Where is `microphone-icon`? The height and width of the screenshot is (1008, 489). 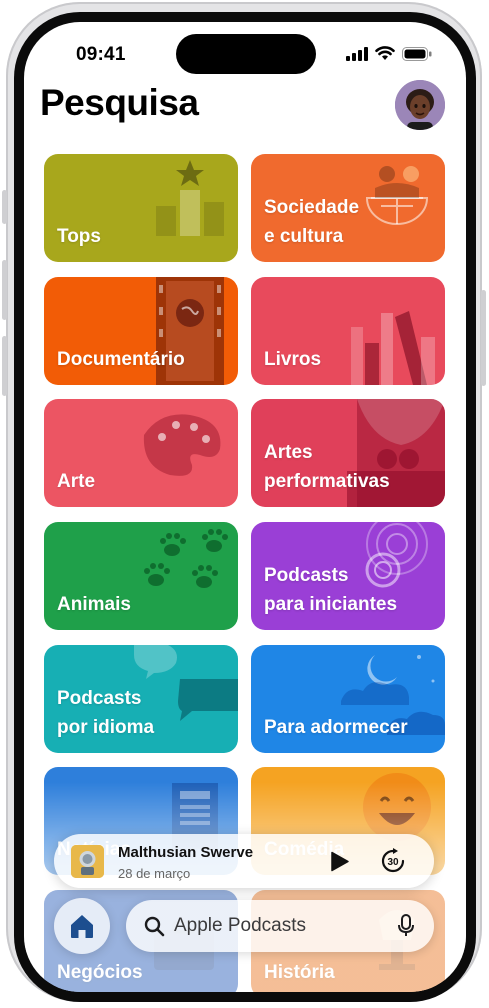 microphone-icon is located at coordinates (406, 926).